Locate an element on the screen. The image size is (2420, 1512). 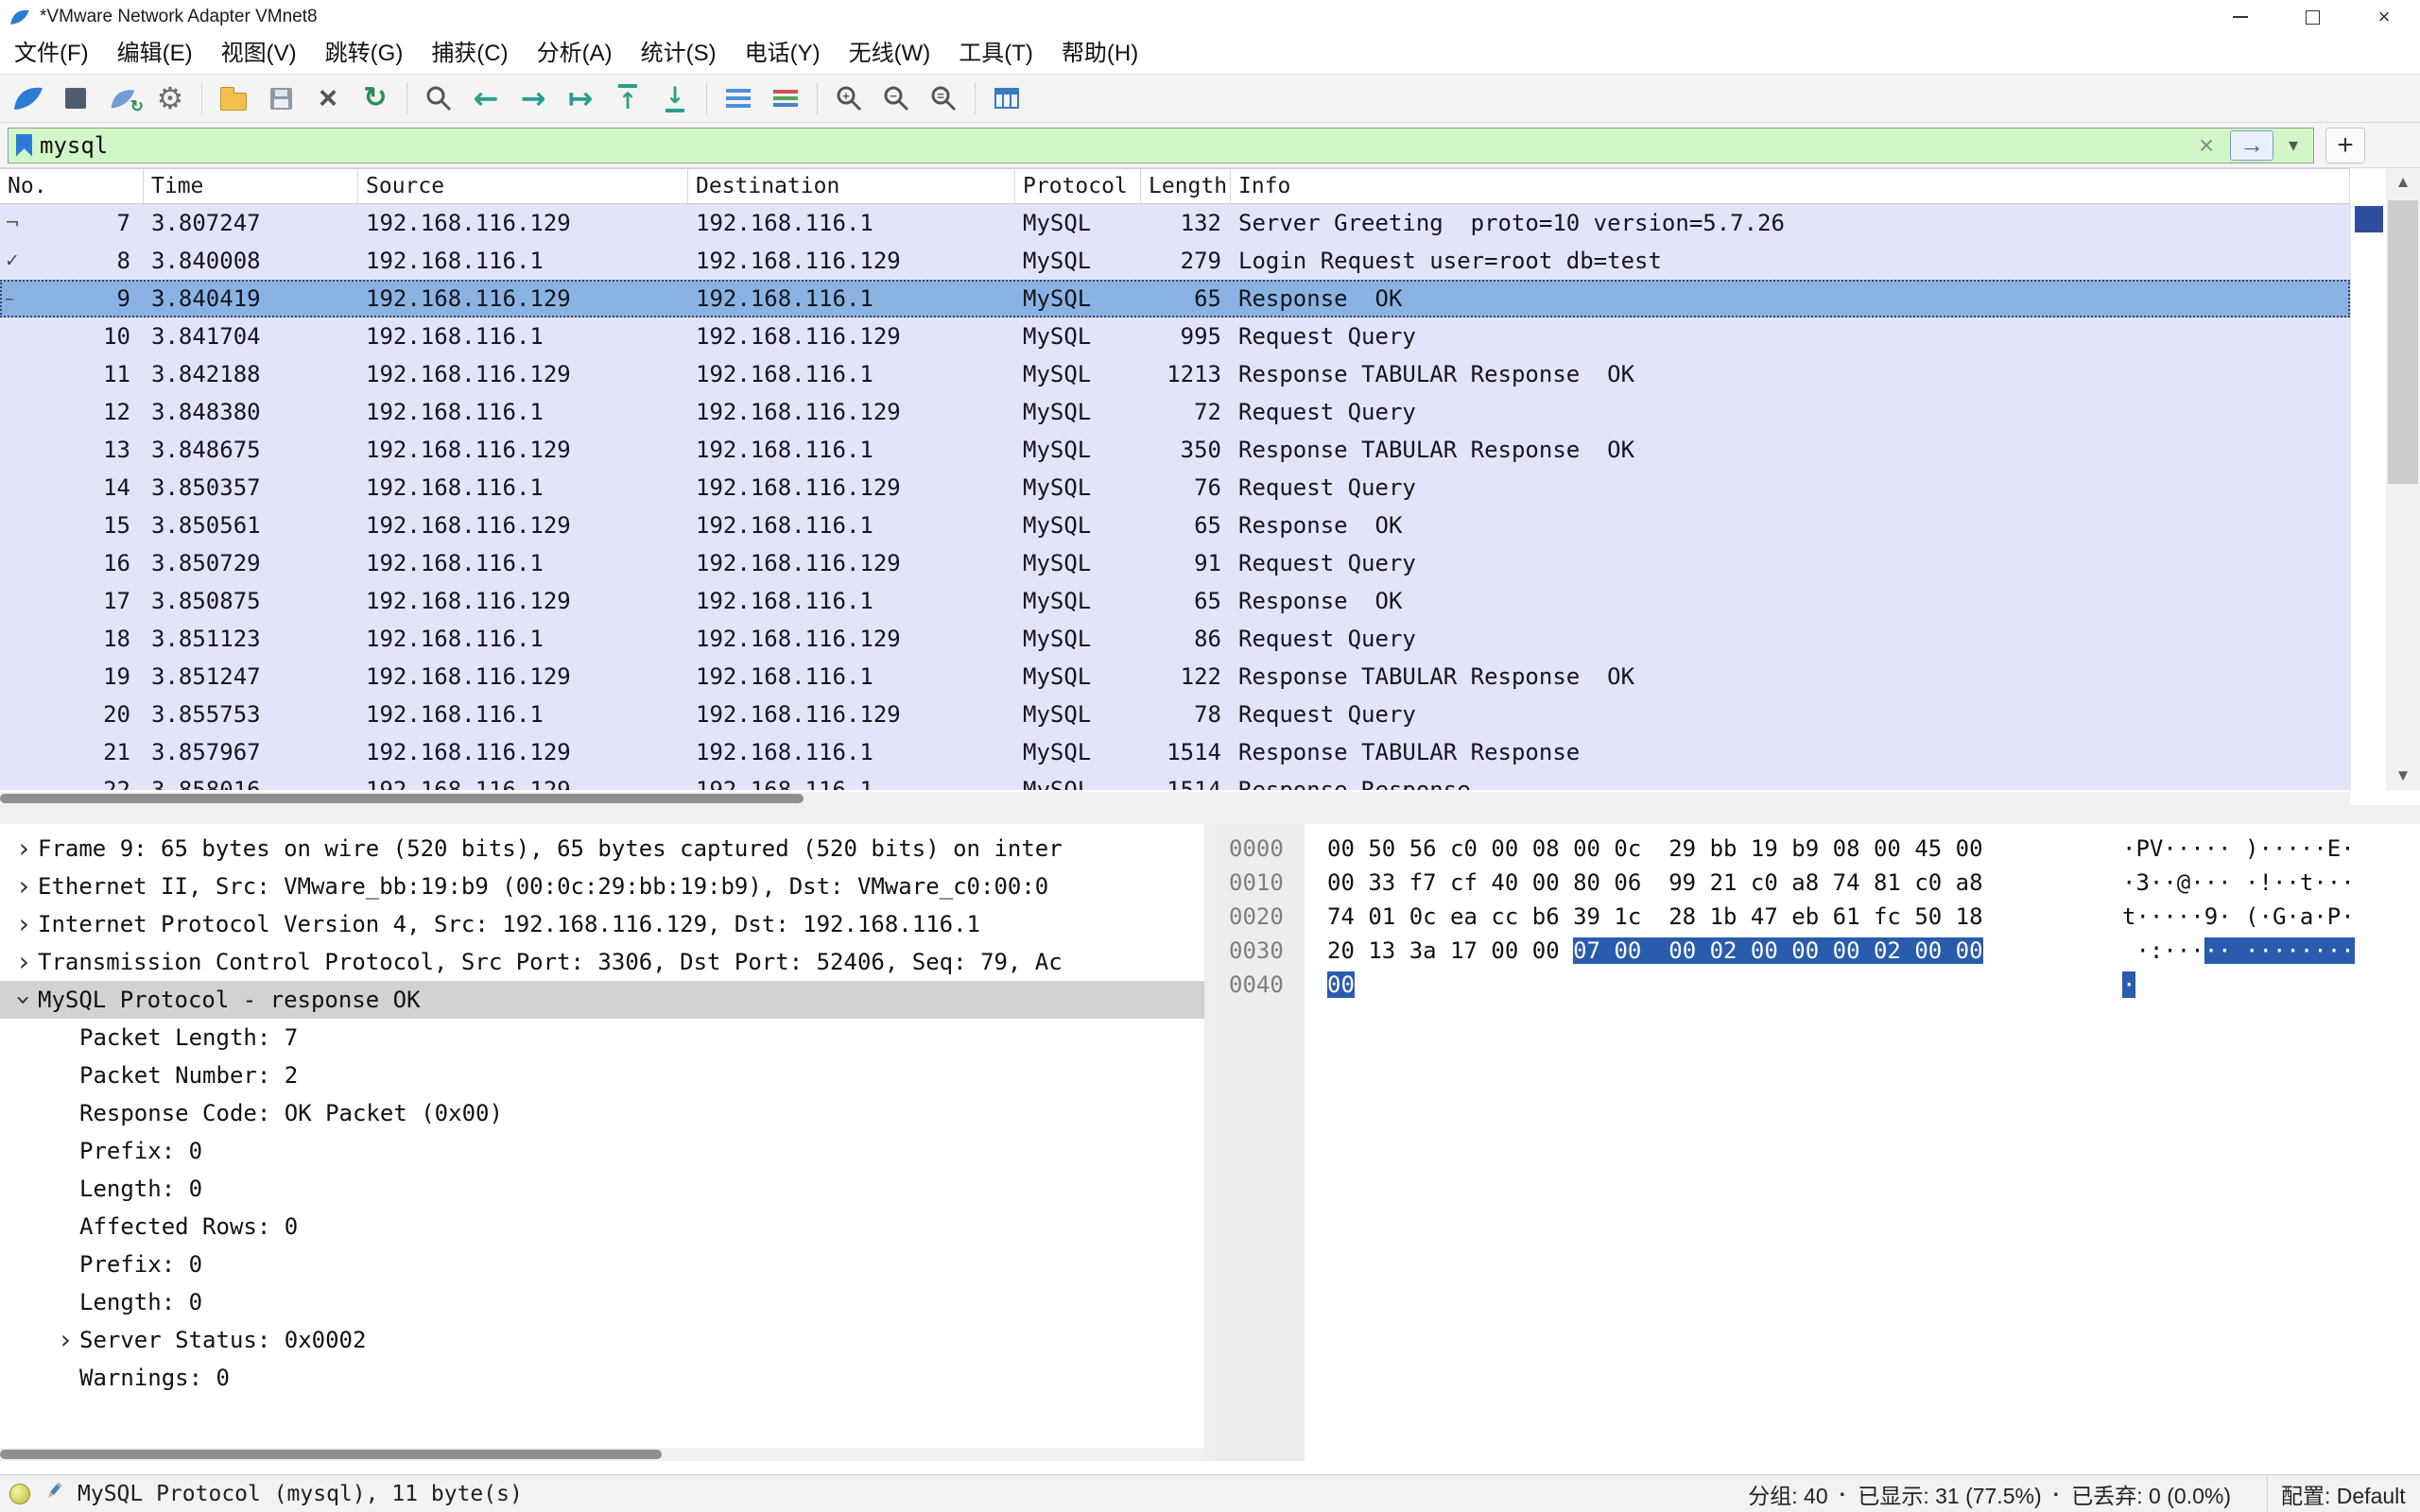
pane-splitter is located at coordinates (1210, 814).